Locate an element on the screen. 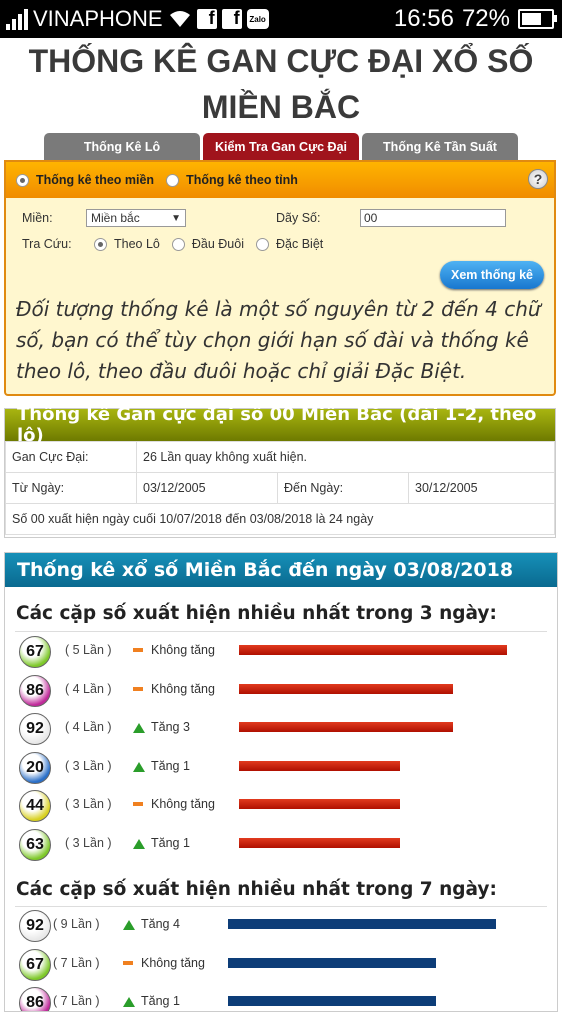 This screenshot has width=562, height=1012. occurrence-count: ( 9 Lần ) is located at coordinates (76, 924).